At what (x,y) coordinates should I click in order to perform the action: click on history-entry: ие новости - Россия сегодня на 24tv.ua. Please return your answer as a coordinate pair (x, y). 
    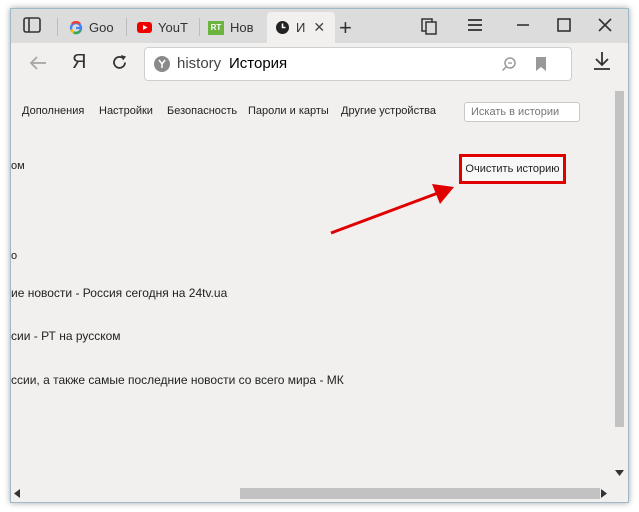
    Looking at the image, I should click on (119, 293).